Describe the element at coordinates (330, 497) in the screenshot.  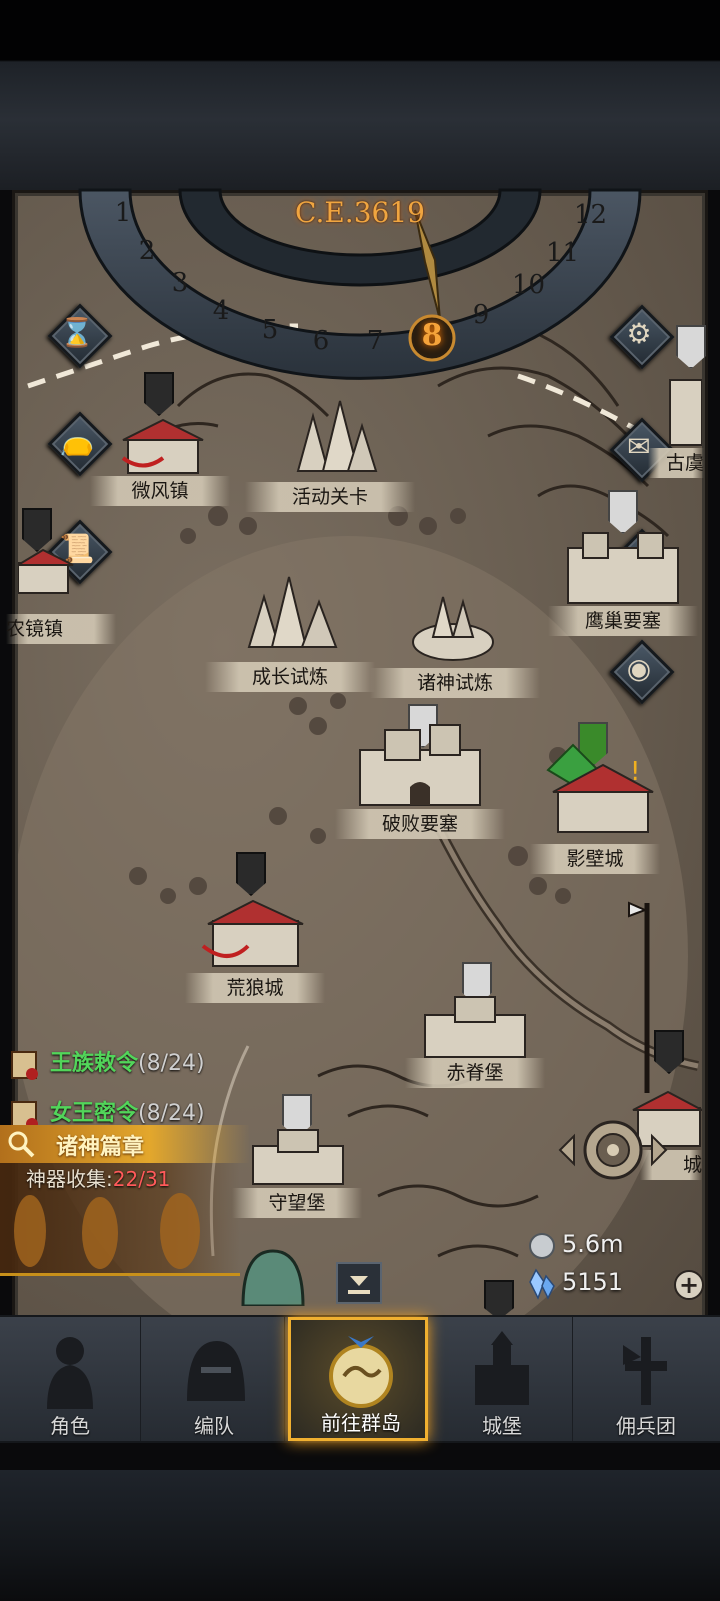
I see `location-label: 活动关卡` at that location.